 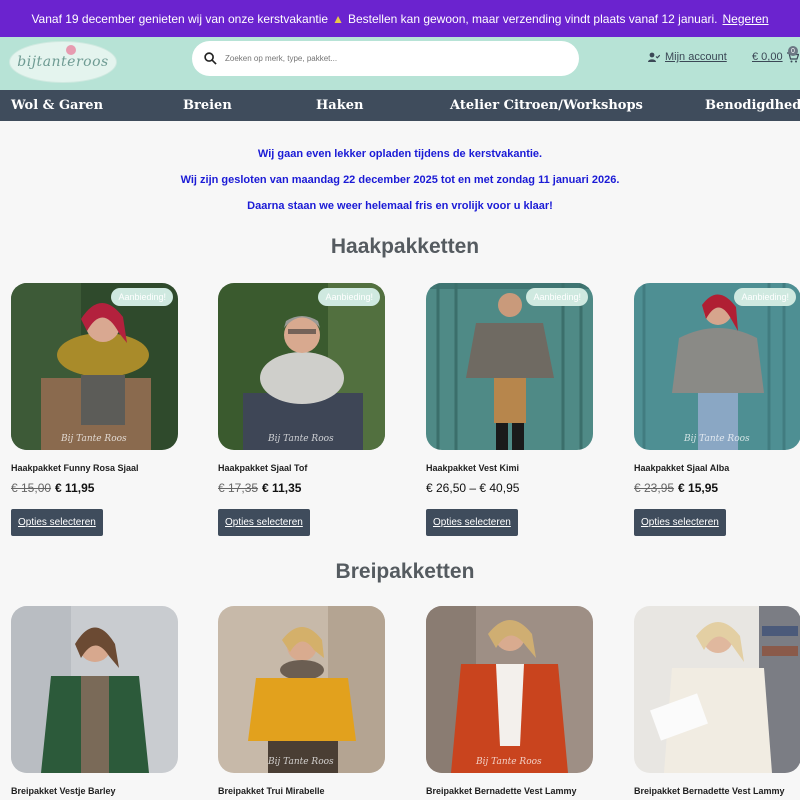 What do you see at coordinates (63, 791) in the screenshot?
I see `product-title: Breipakket Vestje Barley` at bounding box center [63, 791].